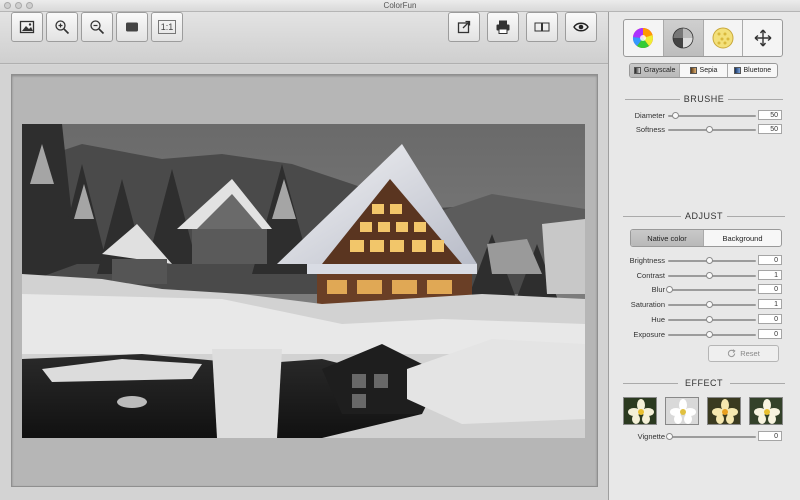 The image size is (800, 500). I want to click on softness-value-field: 50, so click(770, 129).